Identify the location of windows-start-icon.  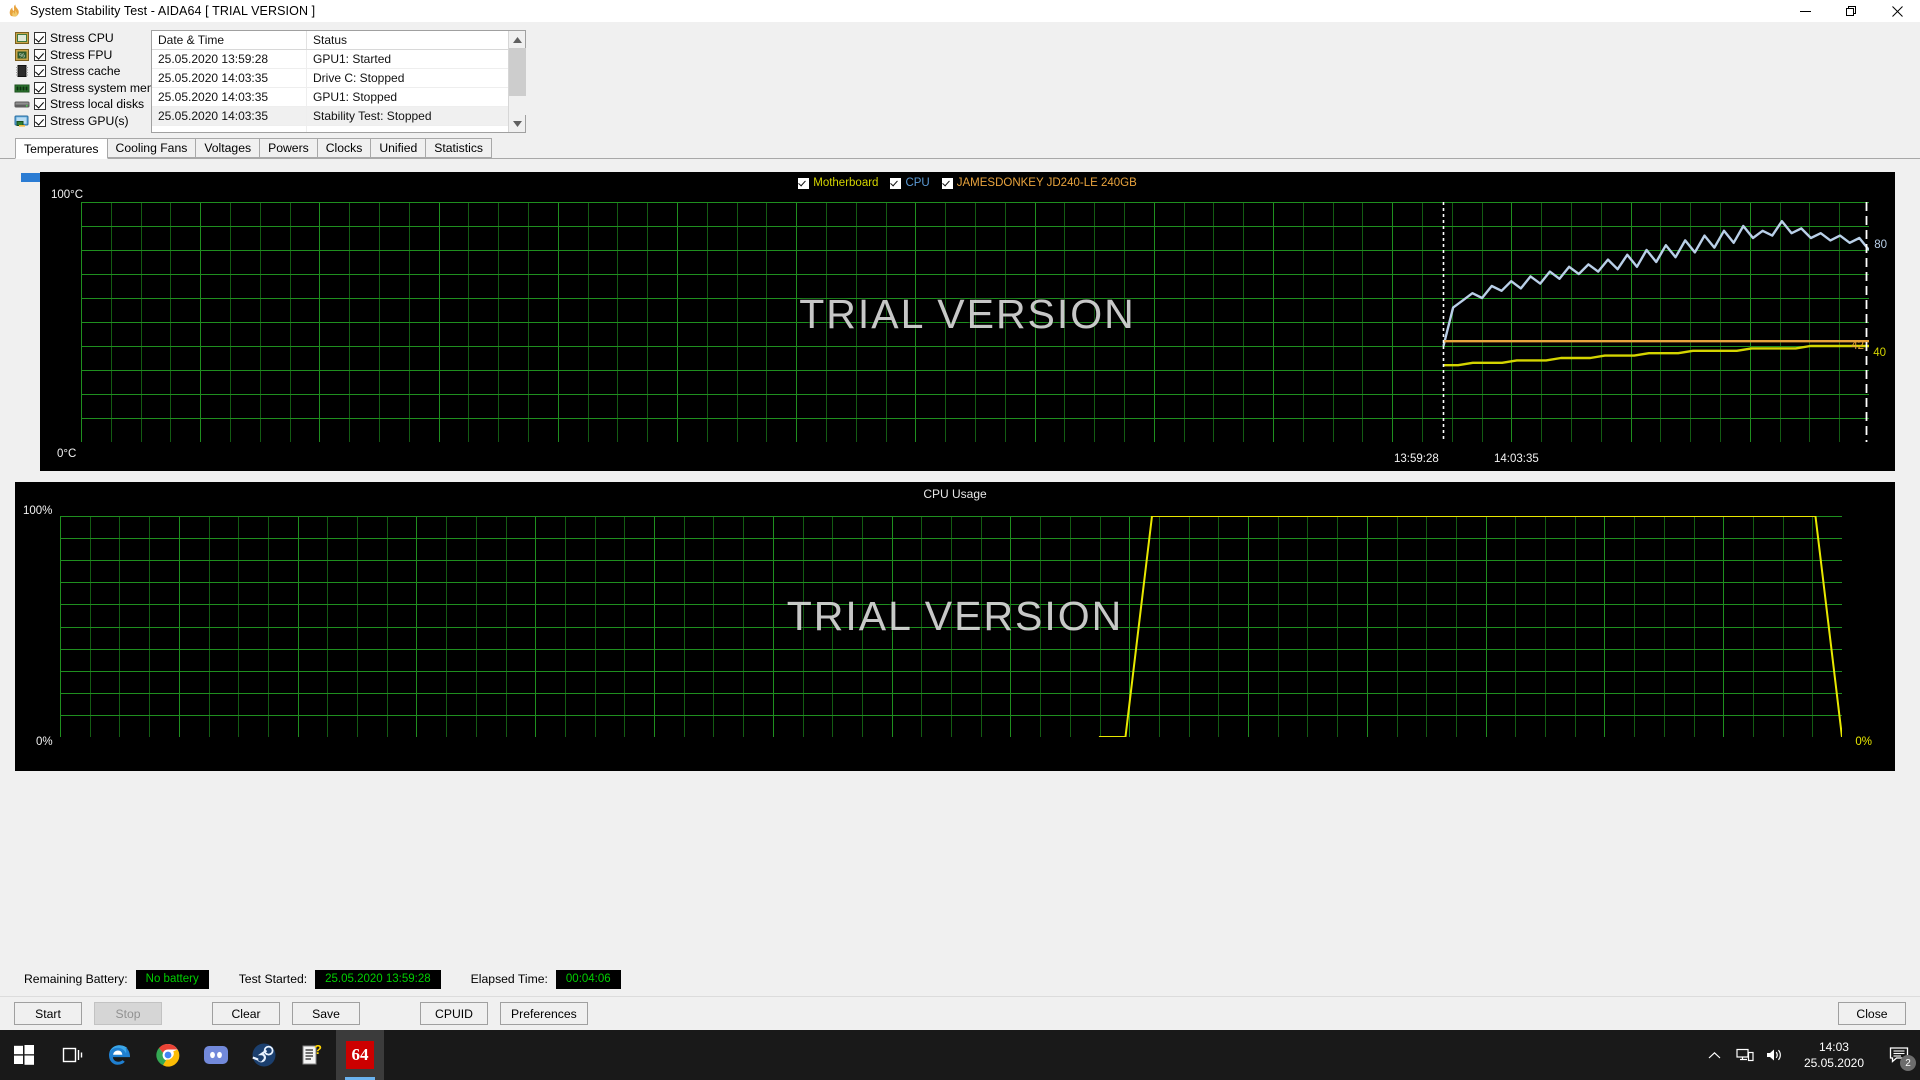
(24, 1055).